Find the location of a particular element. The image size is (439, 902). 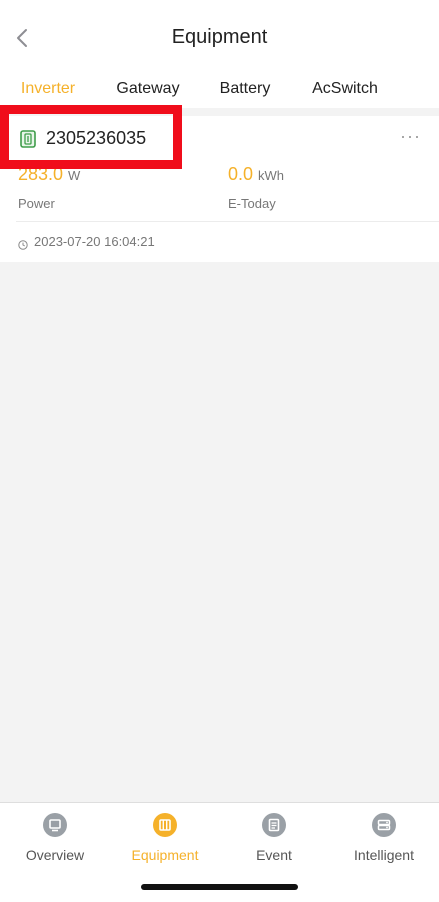

event-icon is located at coordinates (274, 825).